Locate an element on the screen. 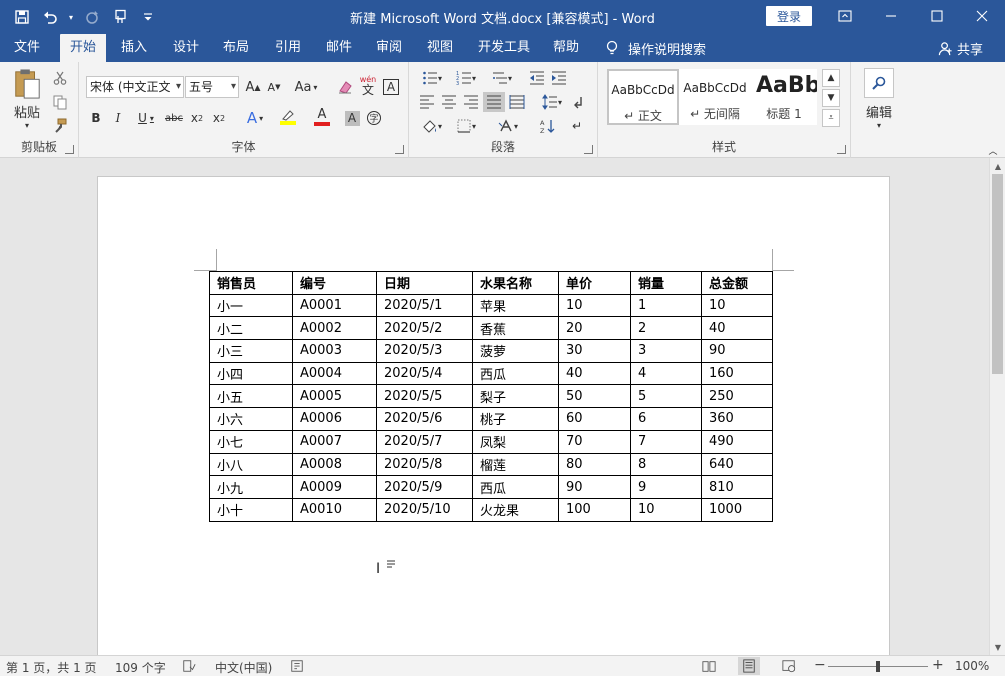 This screenshot has height=676, width=1005. phonetic-guide-button: wén 文 is located at coordinates (368, 86).